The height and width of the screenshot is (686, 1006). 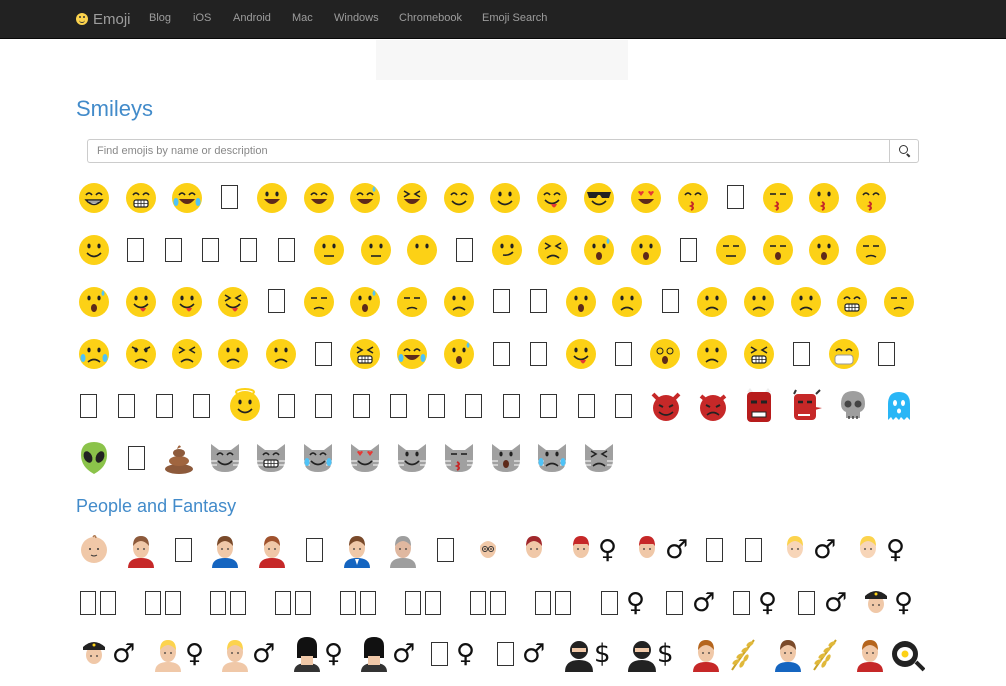 What do you see at coordinates (506, 458) in the screenshot?
I see `cat7-emoji` at bounding box center [506, 458].